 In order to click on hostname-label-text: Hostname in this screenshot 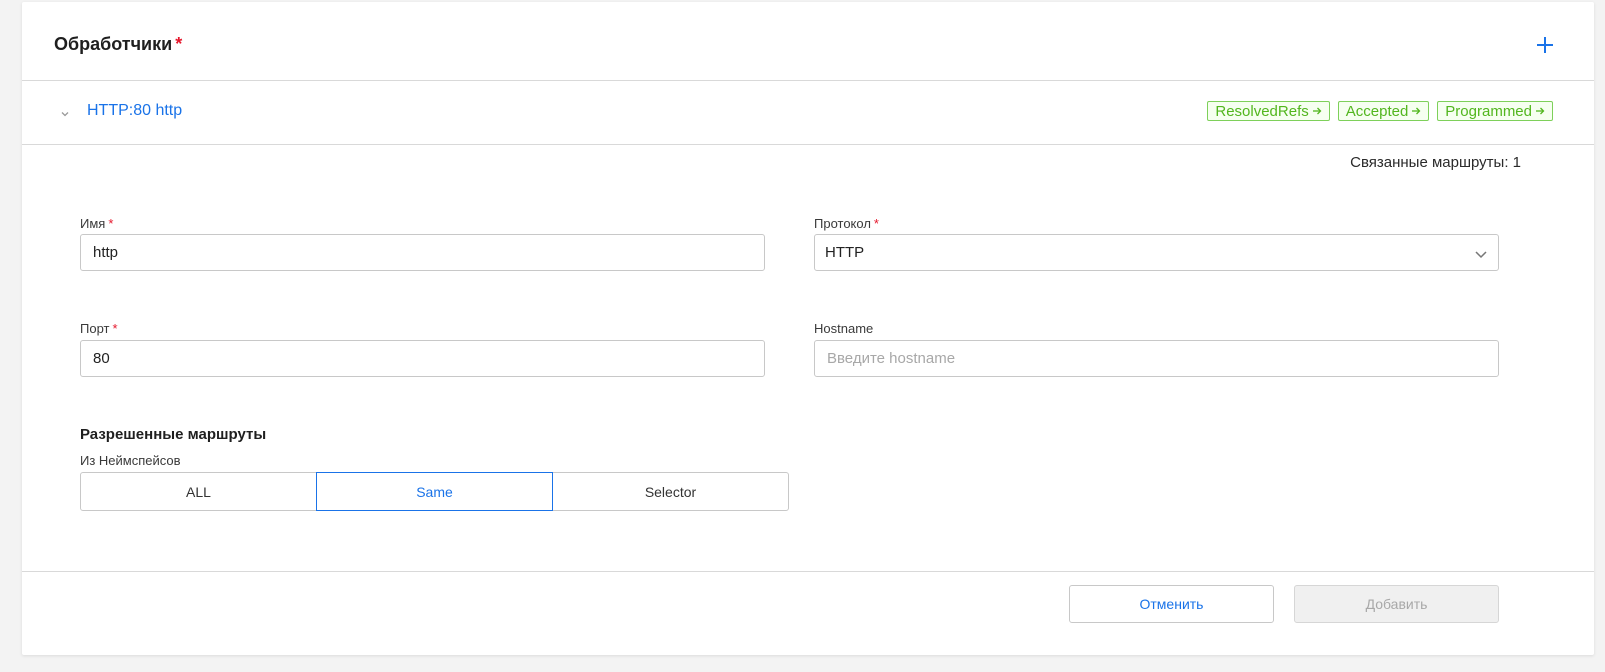, I will do `click(844, 328)`.